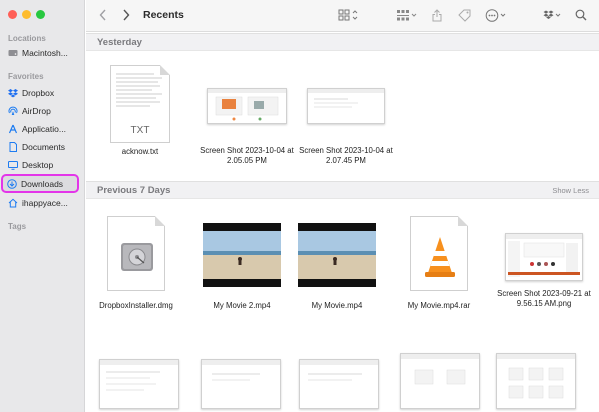 The height and width of the screenshot is (412, 599). I want to click on sidebar-item-documents: Documents, so click(42, 146).